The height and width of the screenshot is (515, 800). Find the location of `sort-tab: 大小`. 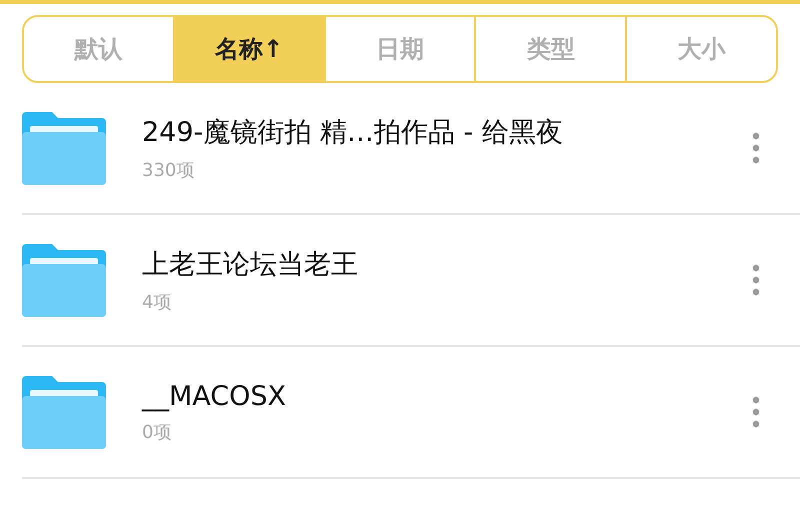

sort-tab: 大小 is located at coordinates (700, 49).